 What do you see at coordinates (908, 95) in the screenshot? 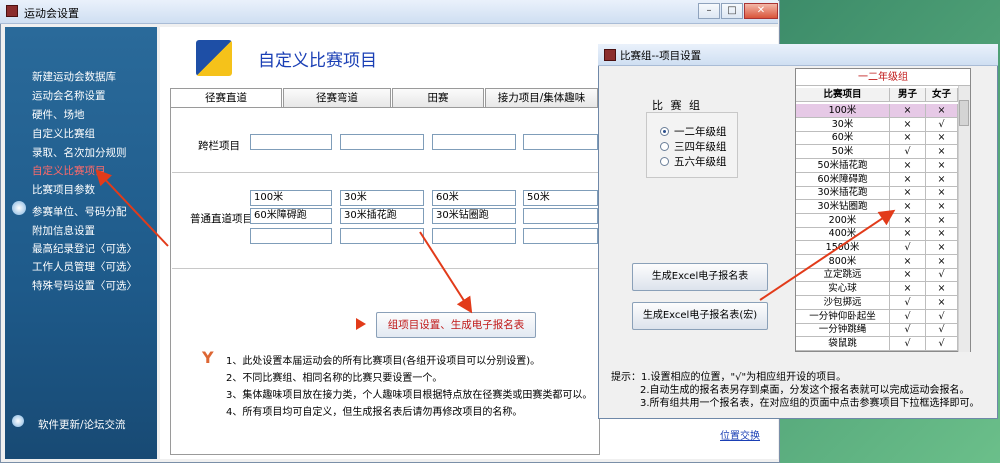
I see `table-header: 男子` at bounding box center [908, 95].